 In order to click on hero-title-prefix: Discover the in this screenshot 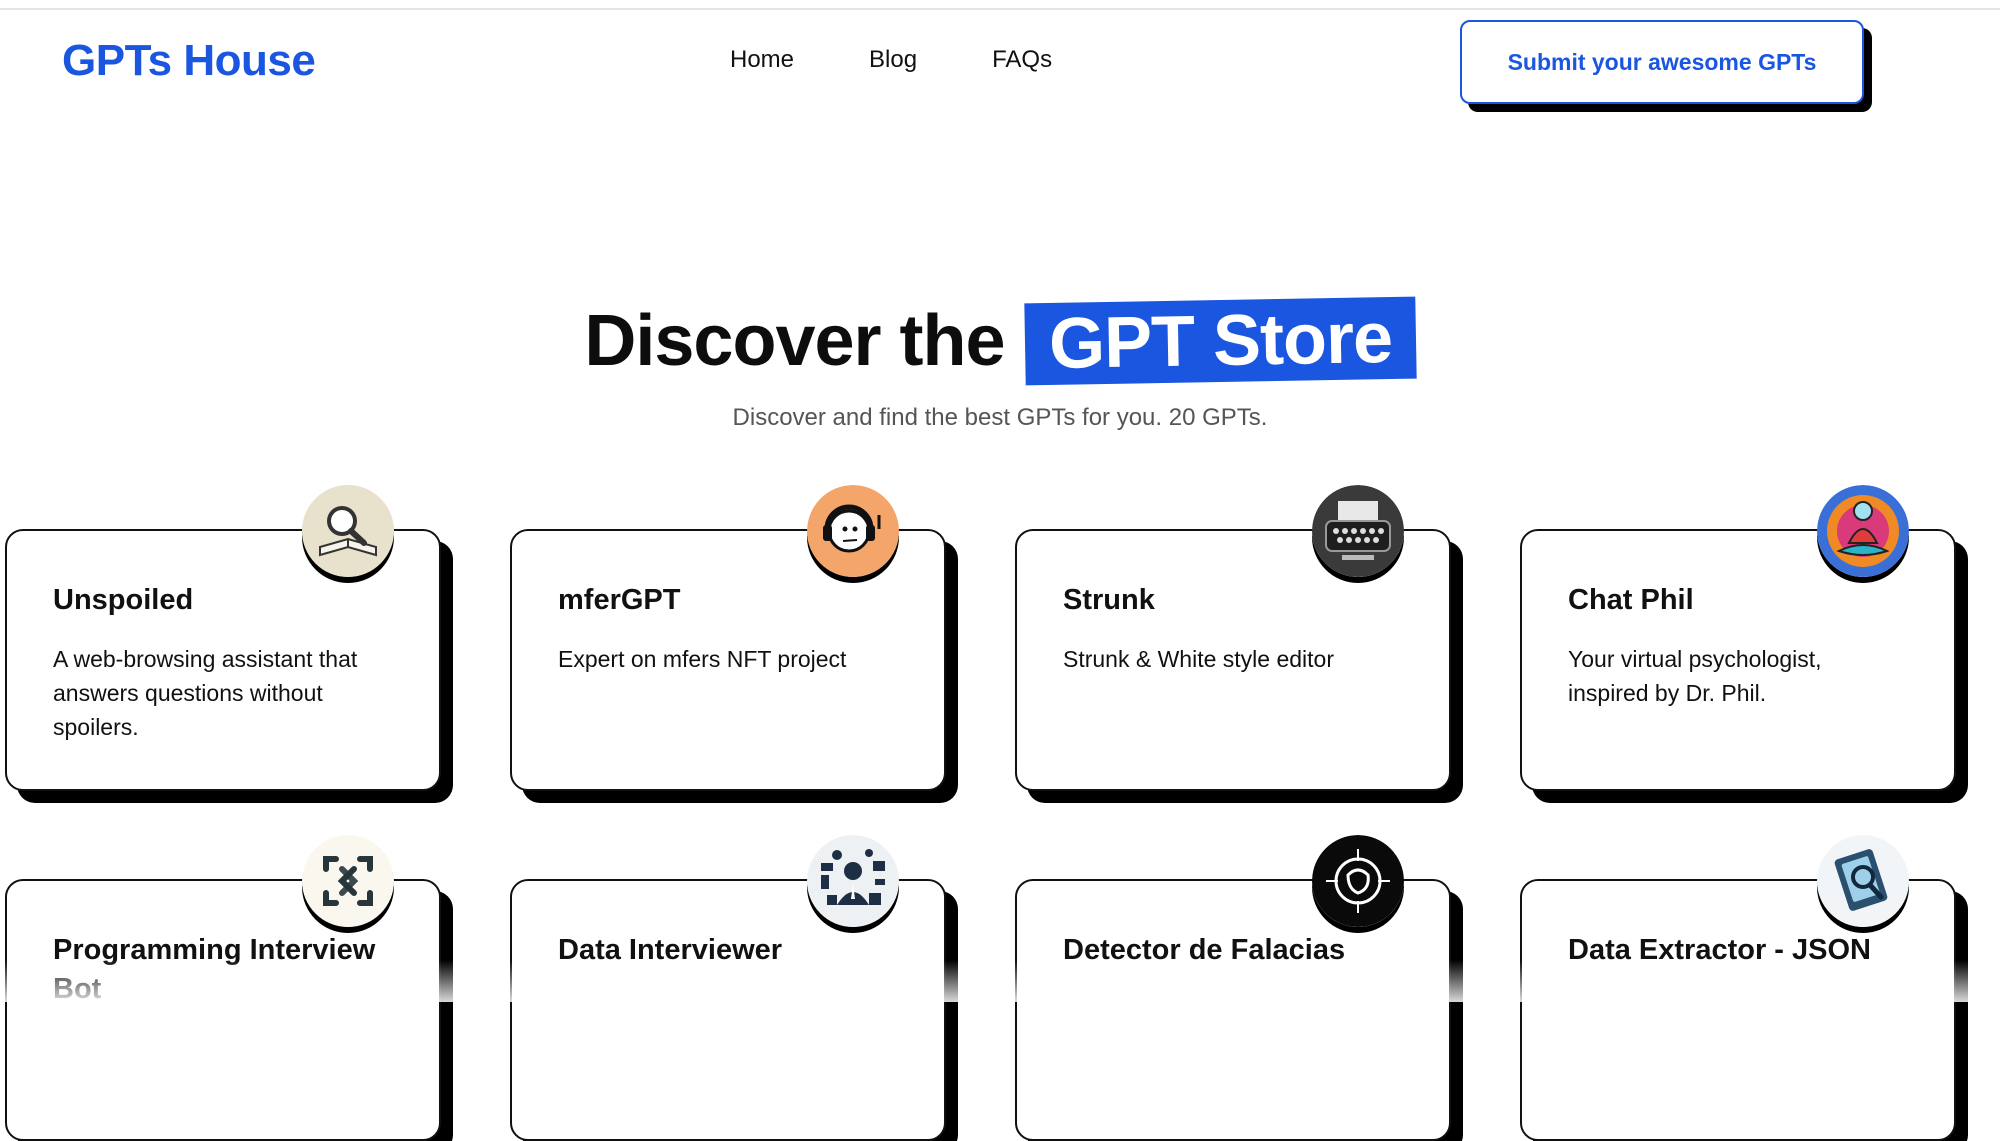, I will do `click(794, 341)`.